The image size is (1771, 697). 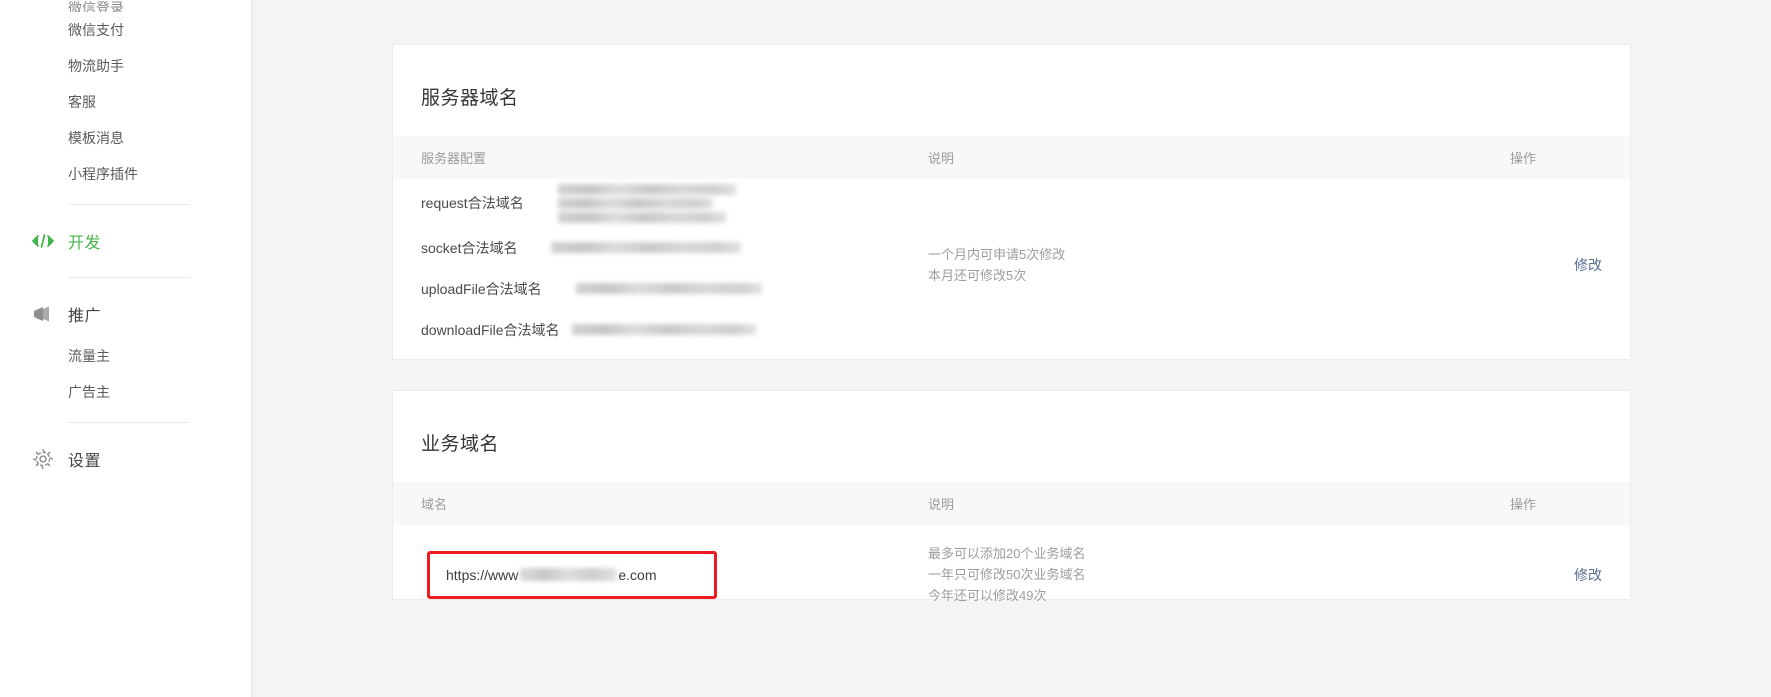 I want to click on sidebar-item-label: 物流助手, so click(x=96, y=66).